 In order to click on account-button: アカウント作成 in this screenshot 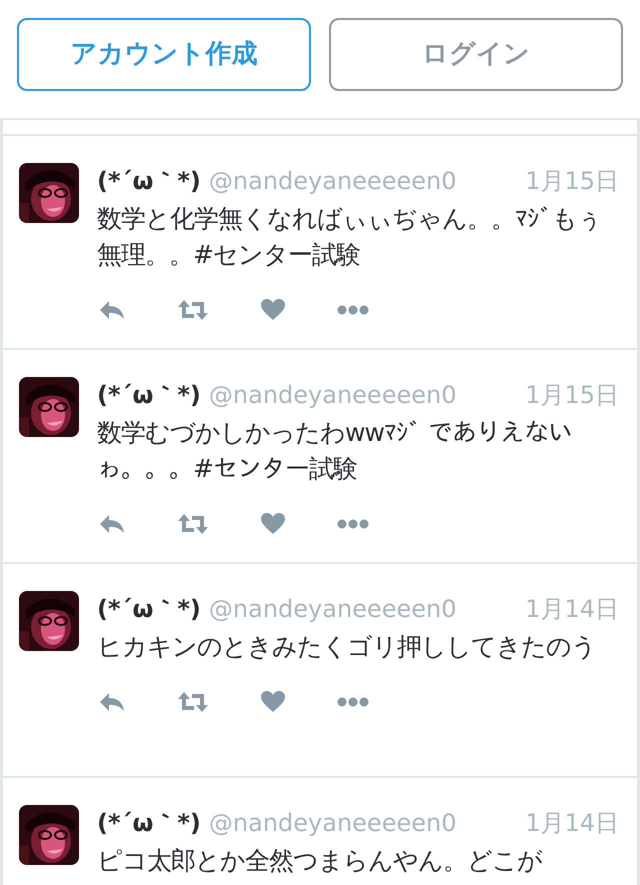, I will do `click(164, 54)`.